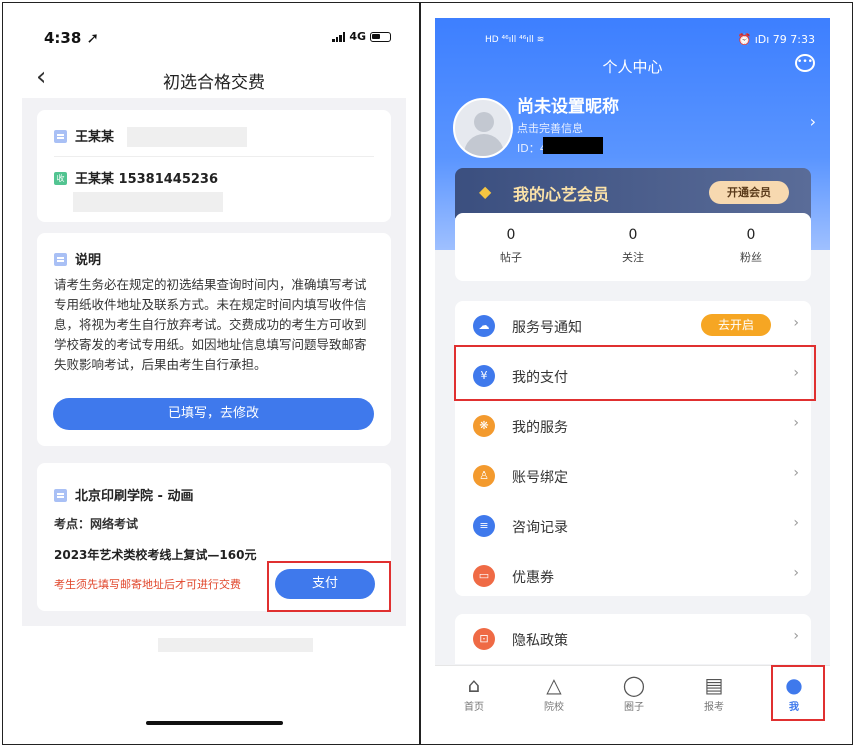  I want to click on divider-line, so click(214, 156).